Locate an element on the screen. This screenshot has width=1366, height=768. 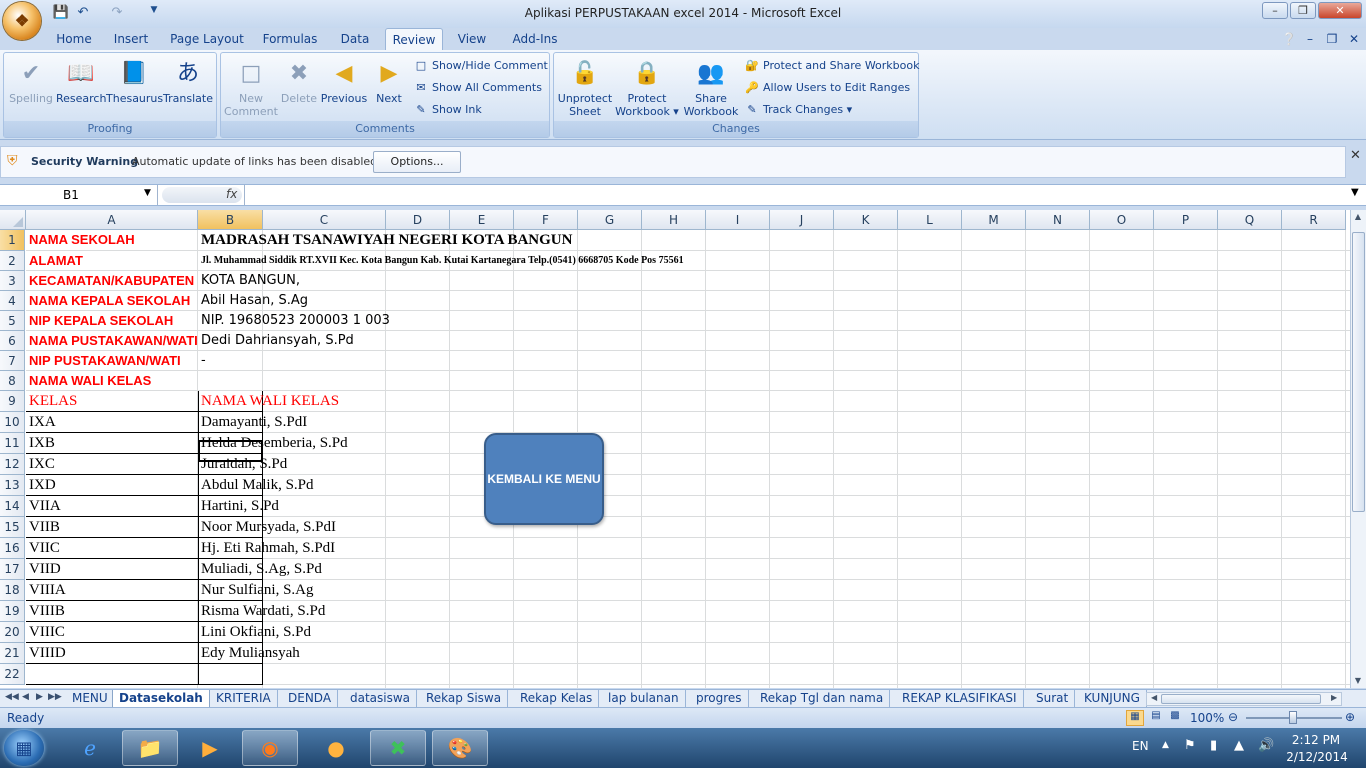
kembali-ke-menu-button: KEMBALI KE MENU is located at coordinates (544, 479).